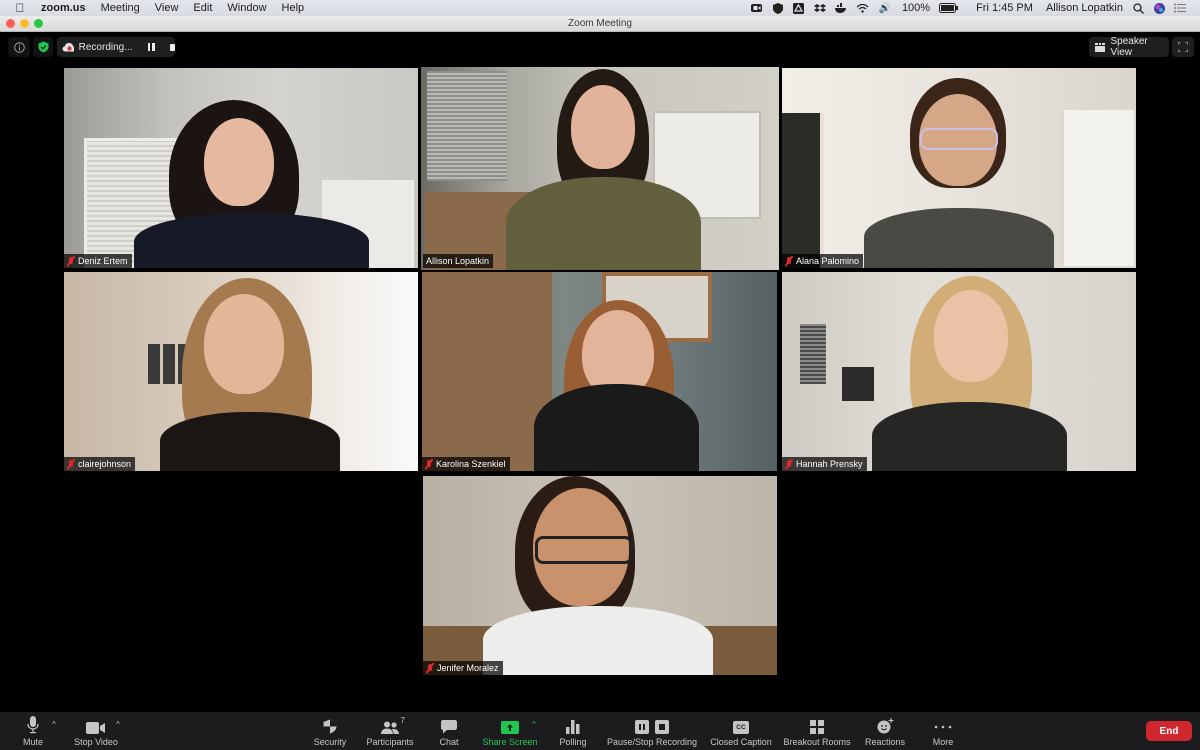 This screenshot has width=1200, height=750. I want to click on stop-icon, so click(662, 727).